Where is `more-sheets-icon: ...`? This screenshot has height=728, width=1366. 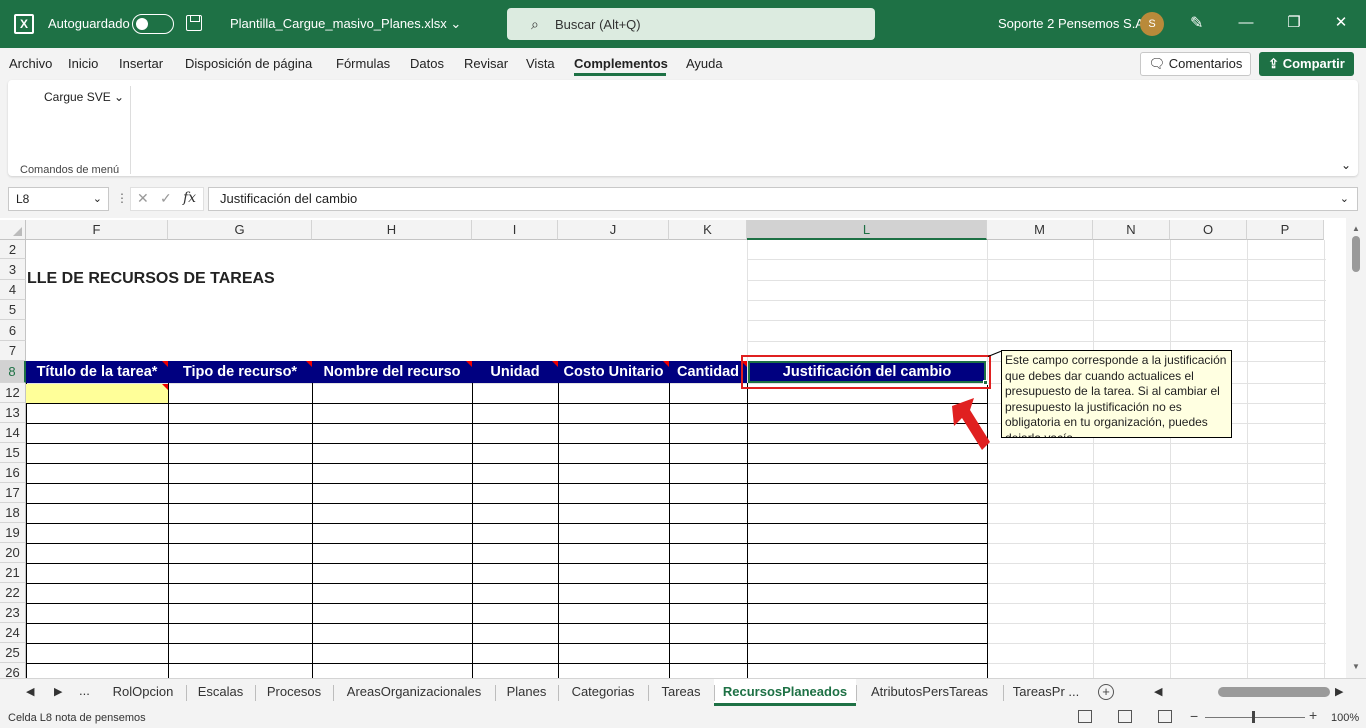 more-sheets-icon: ... is located at coordinates (84, 690).